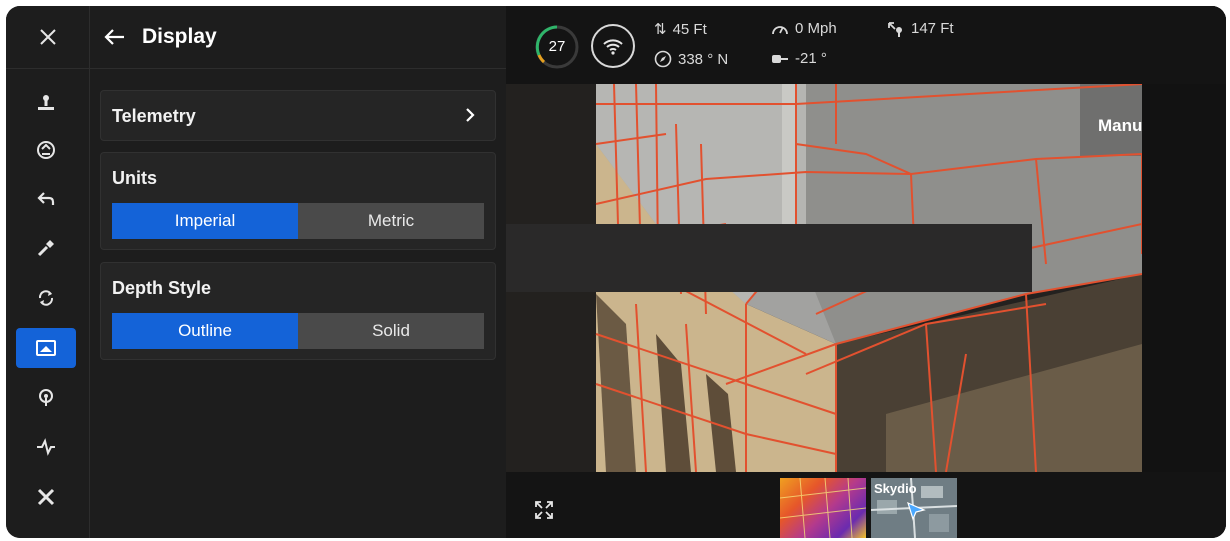 This screenshot has width=1230, height=541. What do you see at coordinates (154, 116) in the screenshot?
I see `telemetry-label: Telemetry` at bounding box center [154, 116].